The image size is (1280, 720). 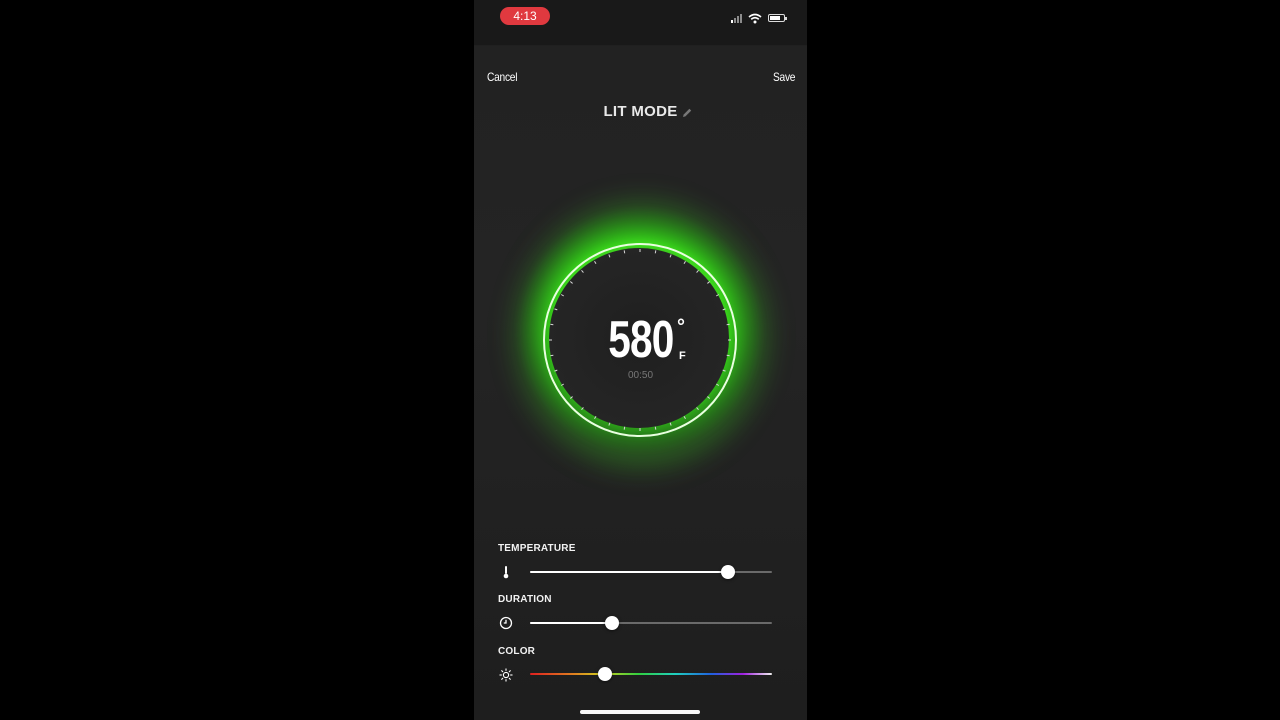 I want to click on status-icons, so click(x=759, y=18).